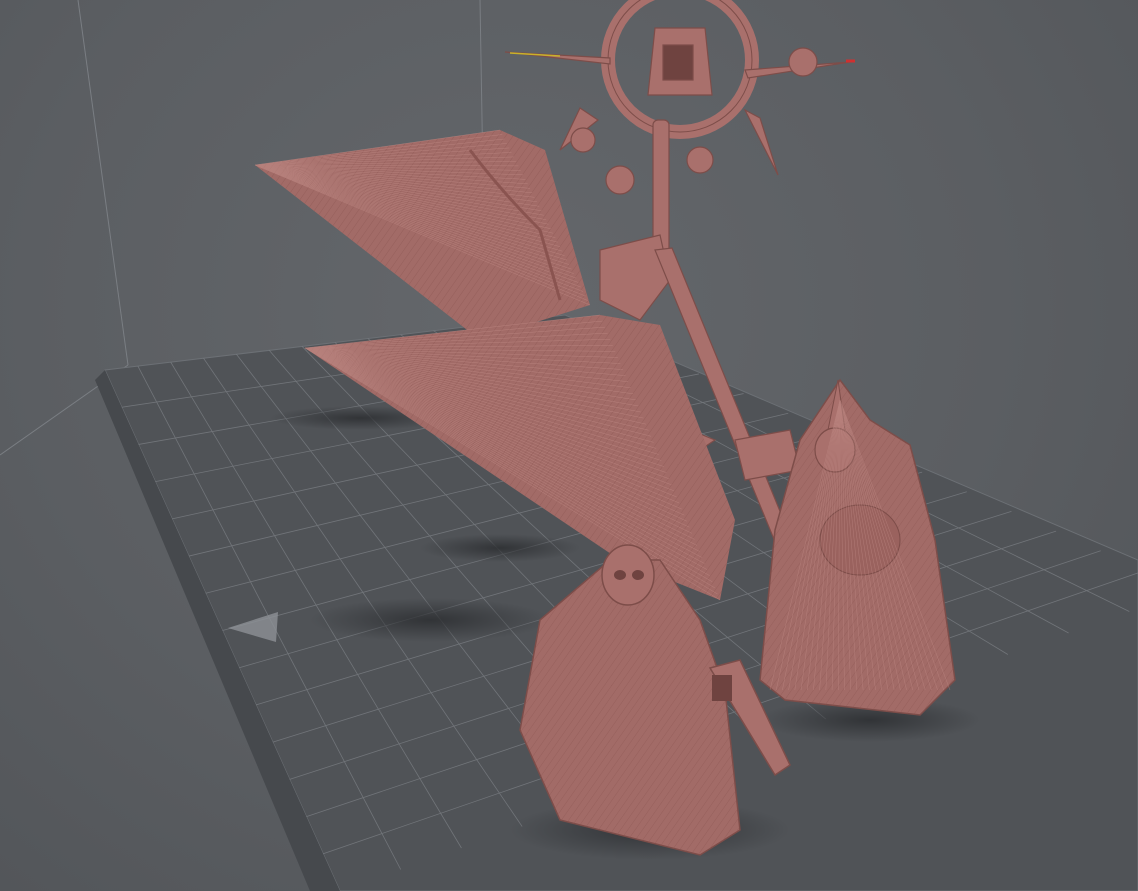 This screenshot has width=1138, height=891. I want to click on upper-back-support-mesh, so click(422, 234).